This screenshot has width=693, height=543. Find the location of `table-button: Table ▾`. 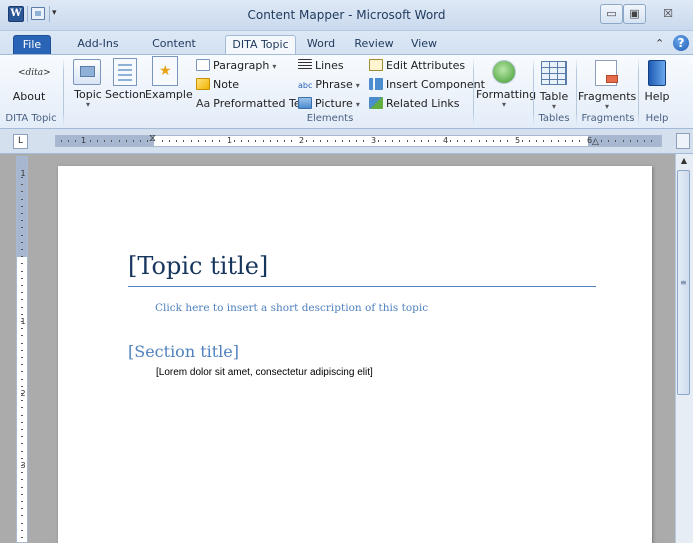

table-button: Table ▾ is located at coordinates (554, 85).